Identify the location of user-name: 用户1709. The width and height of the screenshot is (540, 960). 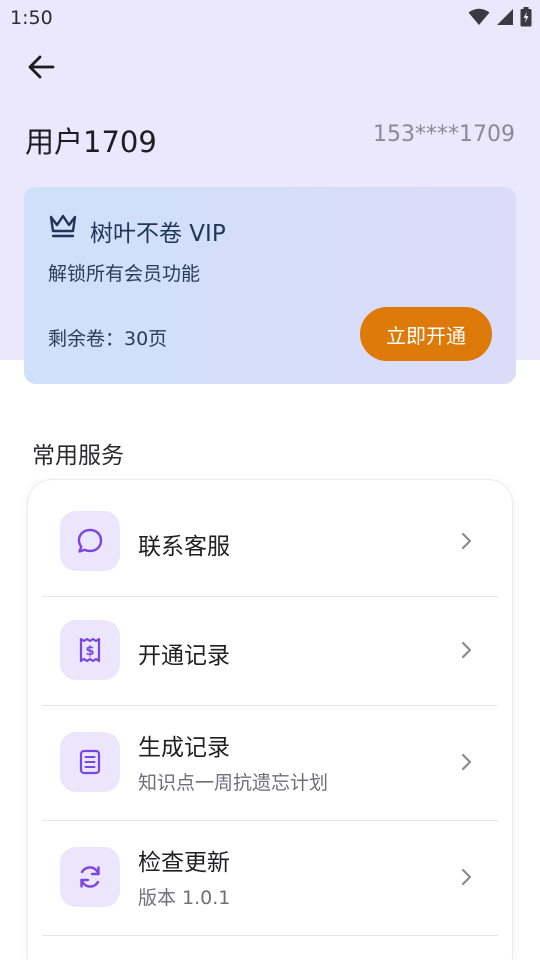
(91, 142).